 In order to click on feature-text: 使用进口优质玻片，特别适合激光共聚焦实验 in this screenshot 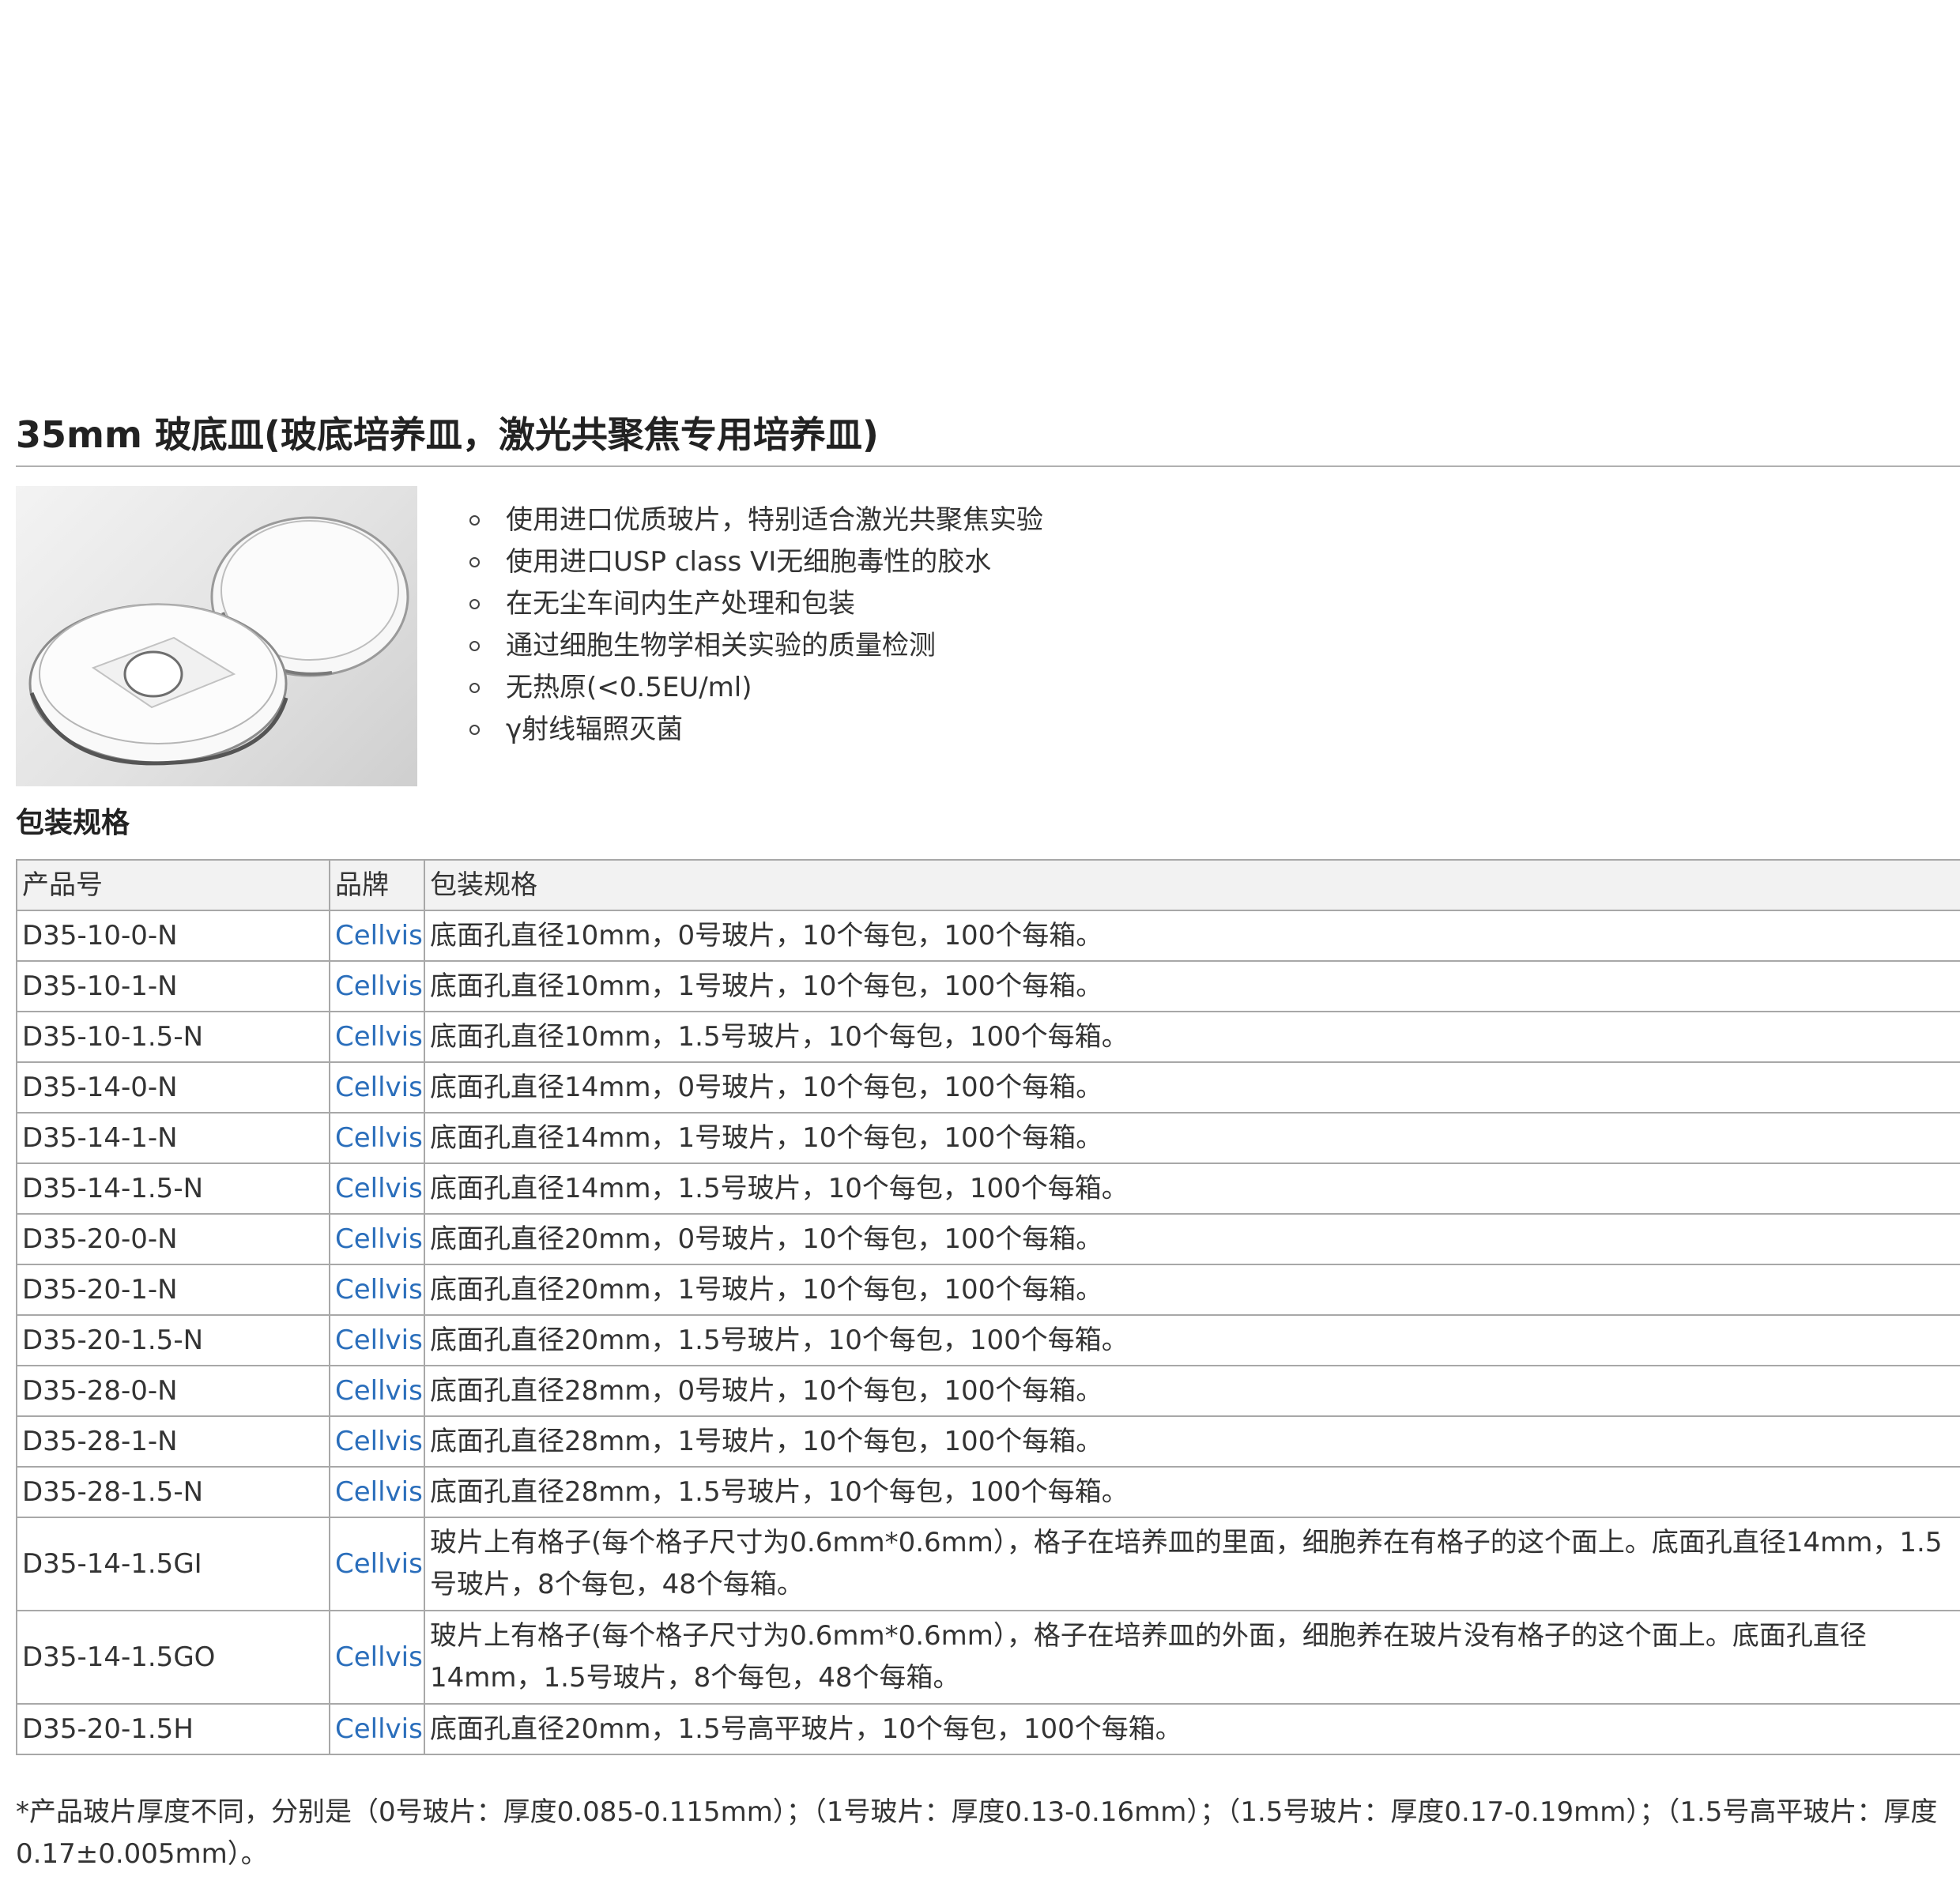, I will do `click(774, 520)`.